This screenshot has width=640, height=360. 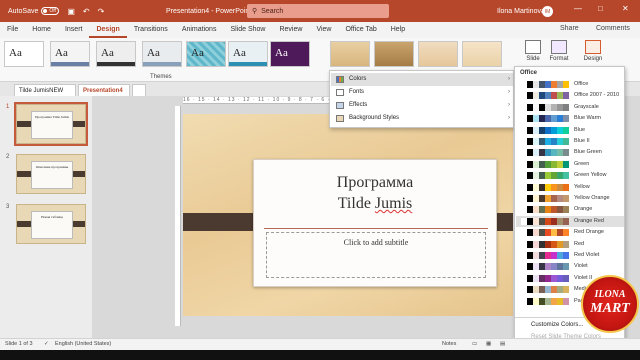 What do you see at coordinates (570, 164) in the screenshot?
I see `color-scheme-item: Green` at bounding box center [570, 164].